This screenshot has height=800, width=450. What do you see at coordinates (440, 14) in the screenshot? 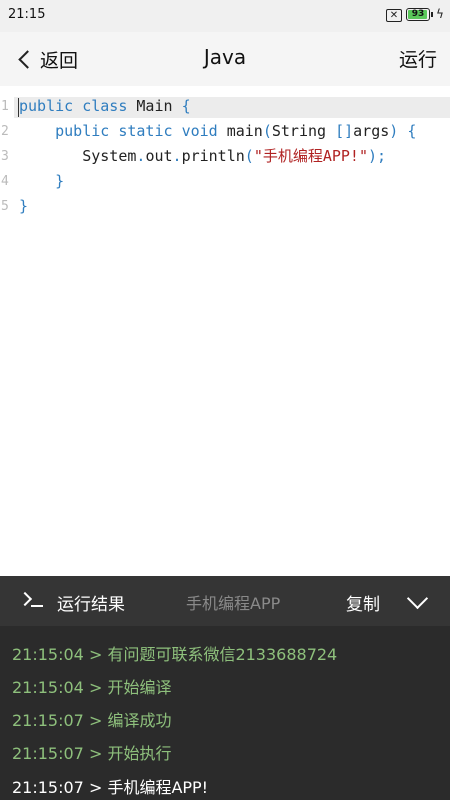
I see `charging-icon: ϟ` at bounding box center [440, 14].